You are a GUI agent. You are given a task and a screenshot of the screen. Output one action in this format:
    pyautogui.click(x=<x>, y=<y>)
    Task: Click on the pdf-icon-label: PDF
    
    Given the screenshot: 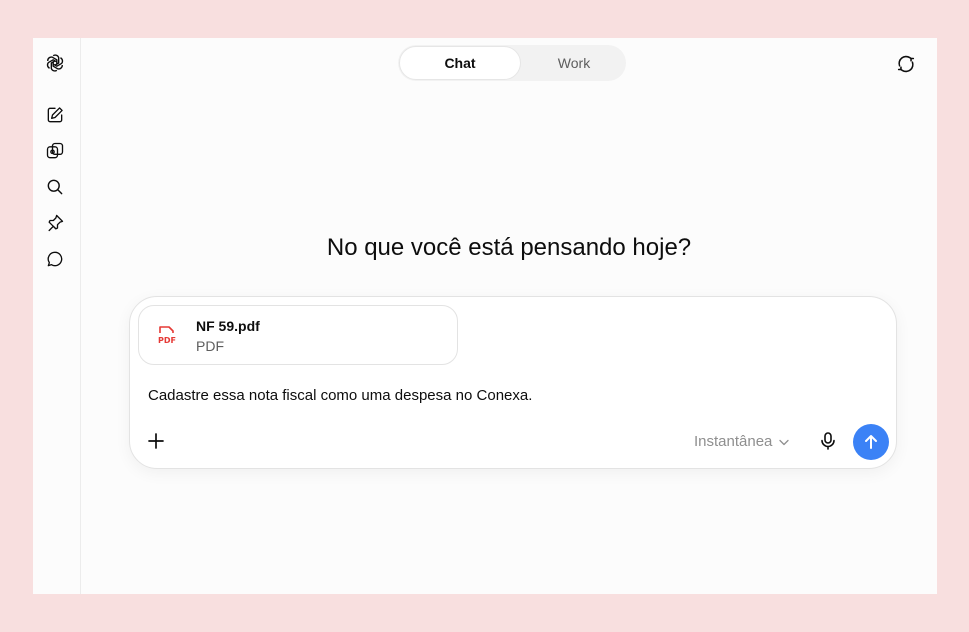 What is the action you would take?
    pyautogui.click(x=167, y=340)
    